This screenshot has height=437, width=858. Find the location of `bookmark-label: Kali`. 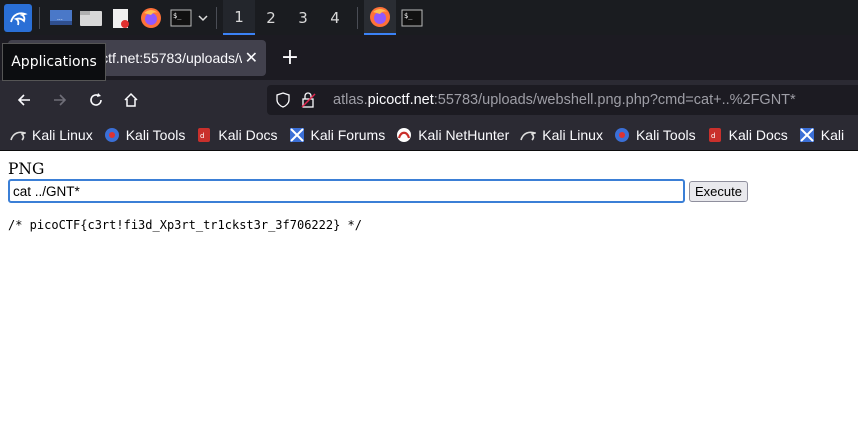

bookmark-label: Kali is located at coordinates (832, 135).